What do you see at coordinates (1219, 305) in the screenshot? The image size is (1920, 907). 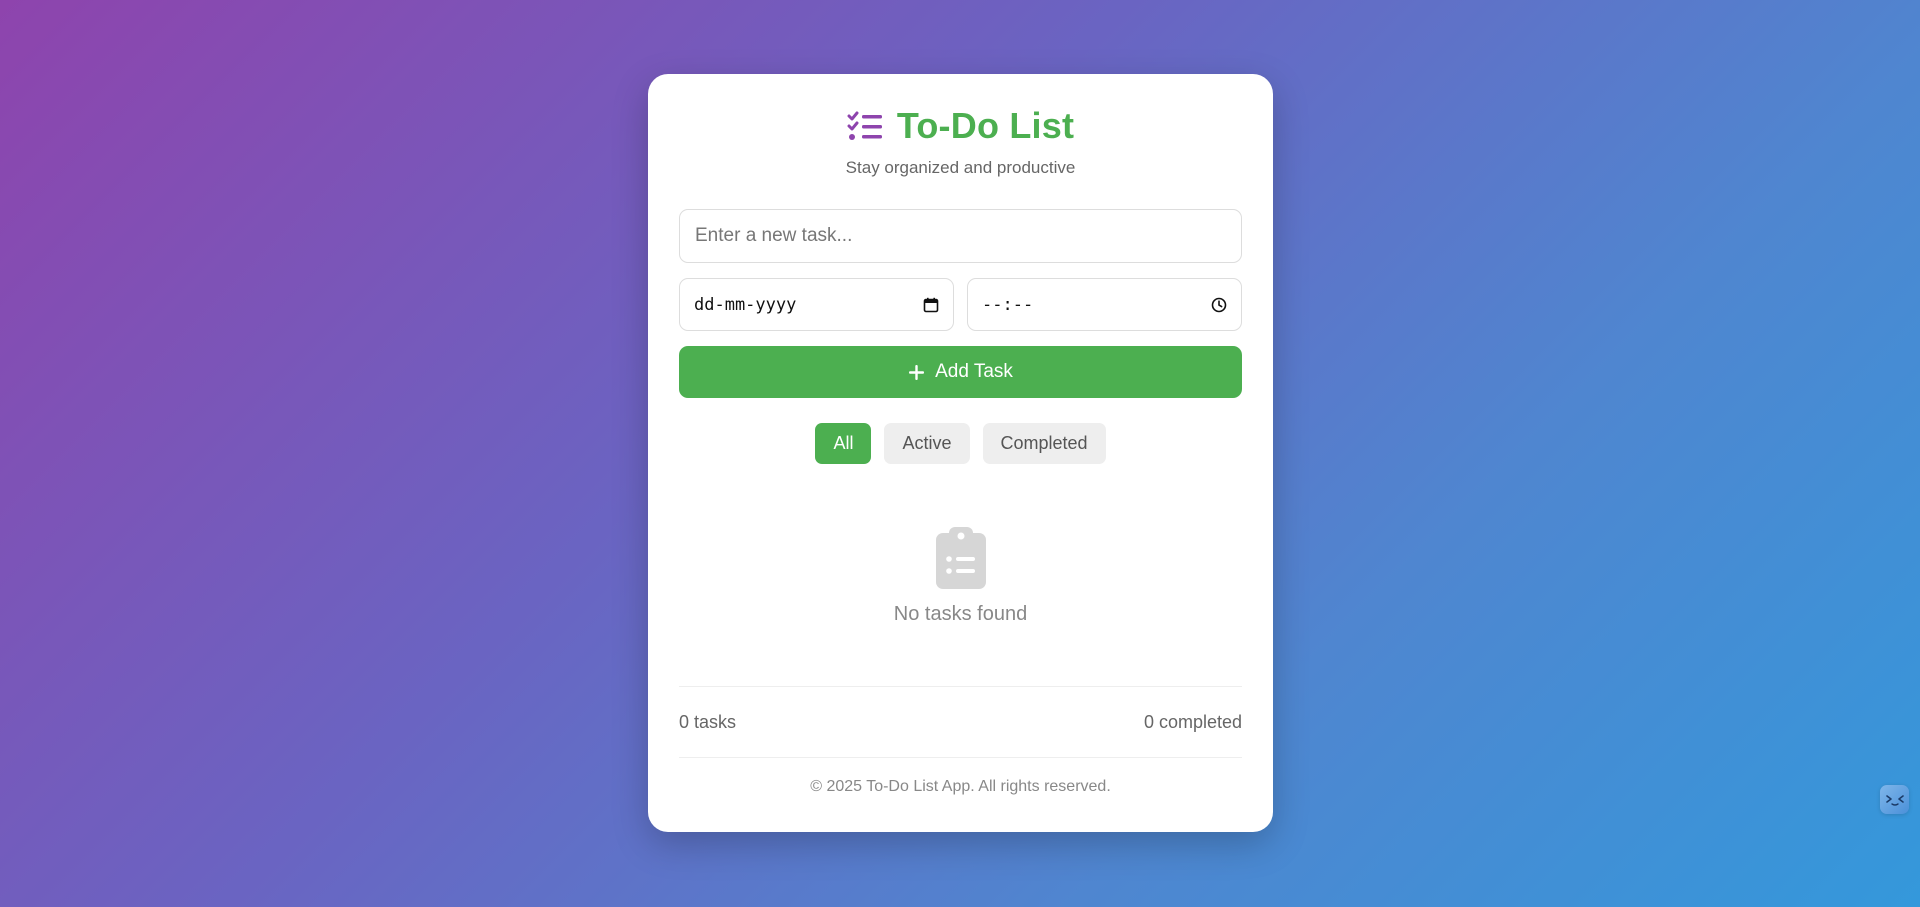 I see `clock-icon` at bounding box center [1219, 305].